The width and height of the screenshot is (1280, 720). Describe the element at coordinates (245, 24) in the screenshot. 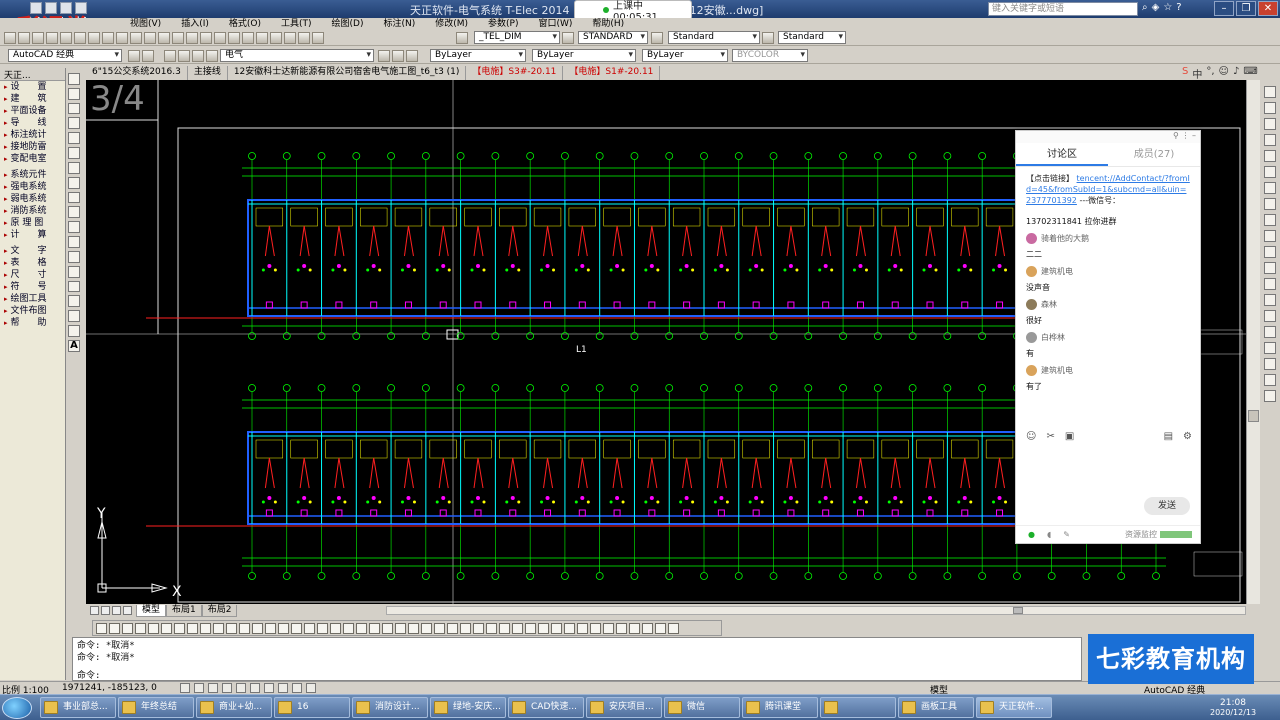

I see `menu-item: 格式(O)` at that location.